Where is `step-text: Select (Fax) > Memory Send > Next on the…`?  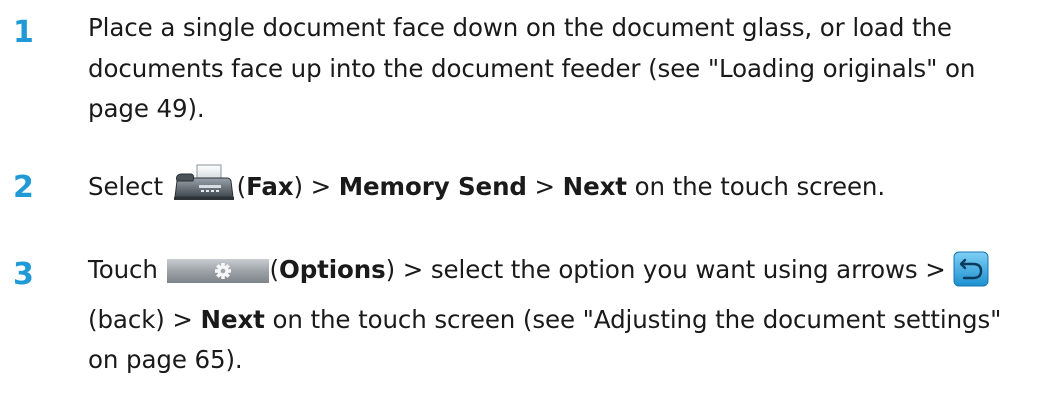 step-text: Select (Fax) > Memory Send > Next on the… is located at coordinates (563, 188).